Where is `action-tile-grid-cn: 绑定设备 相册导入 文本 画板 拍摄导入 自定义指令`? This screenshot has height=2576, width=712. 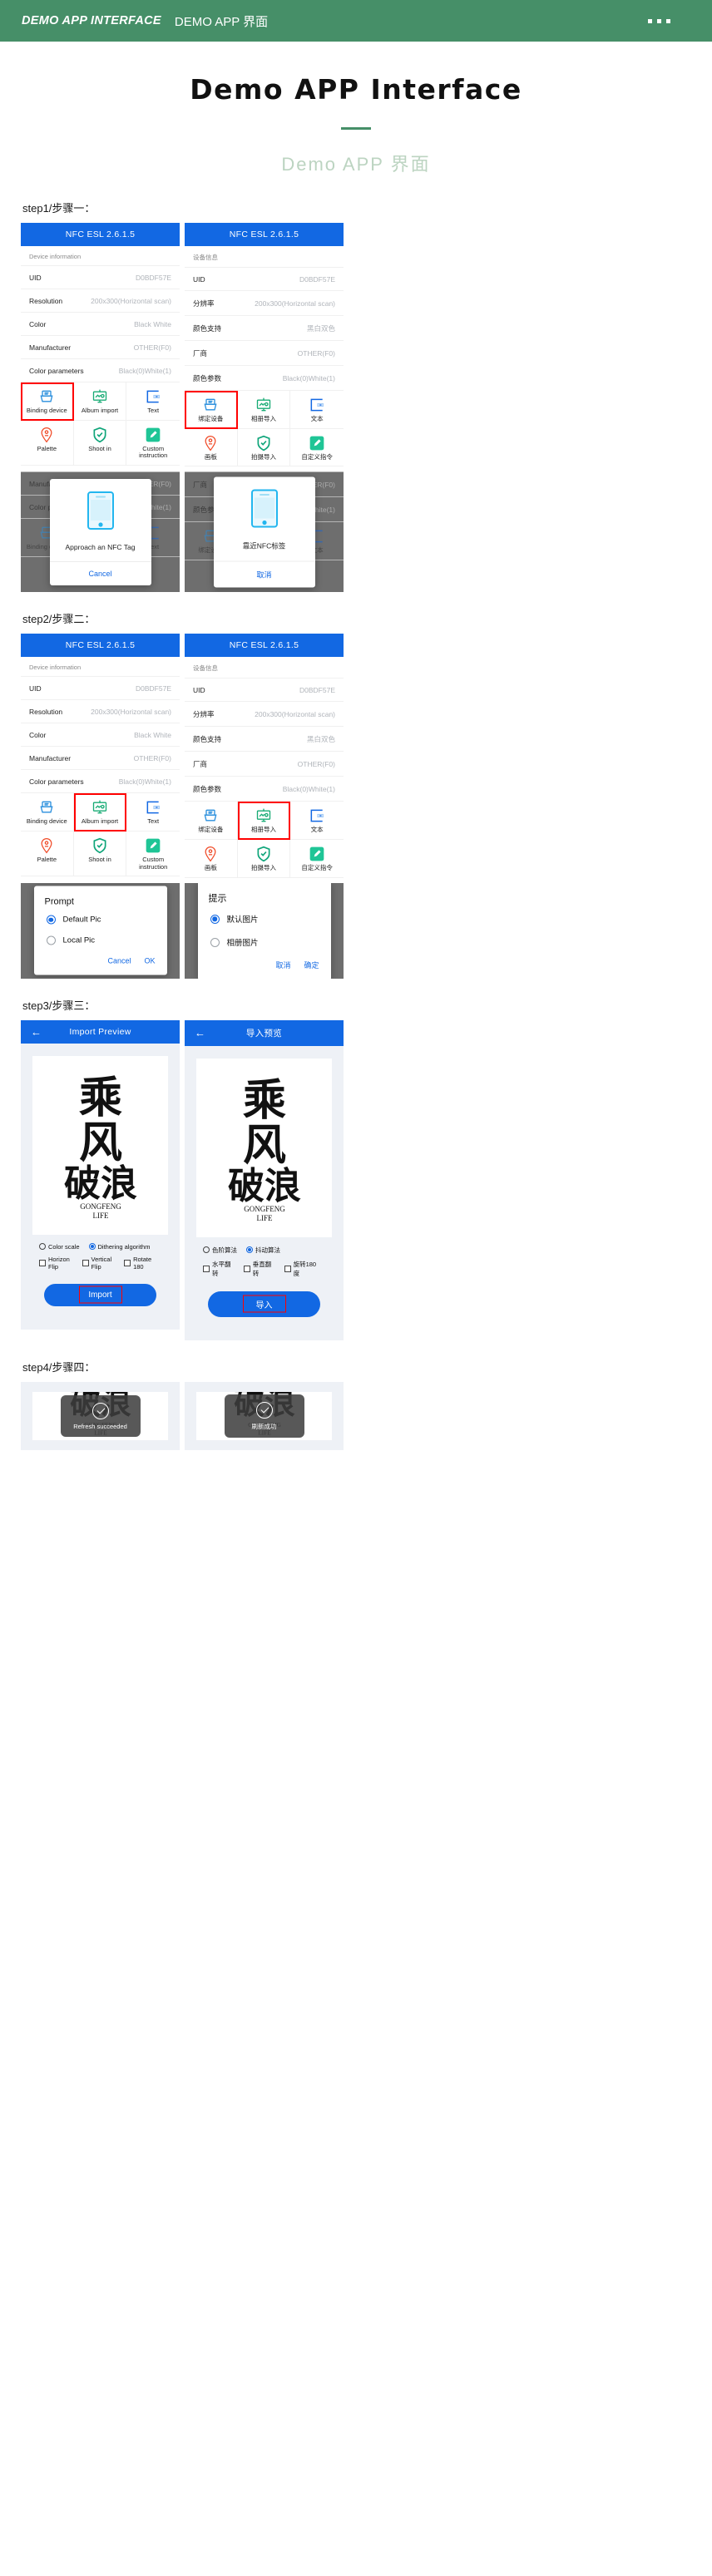
action-tile-grid-cn: 绑定设备 相册导入 文本 画板 拍摄导入 自定义指令 is located at coordinates (264, 428).